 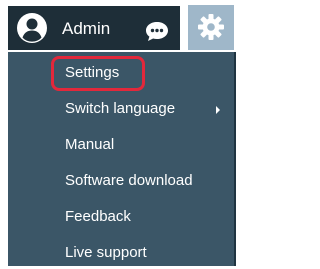 What do you see at coordinates (121, 145) in the screenshot?
I see `menu-item-manual: Manual` at bounding box center [121, 145].